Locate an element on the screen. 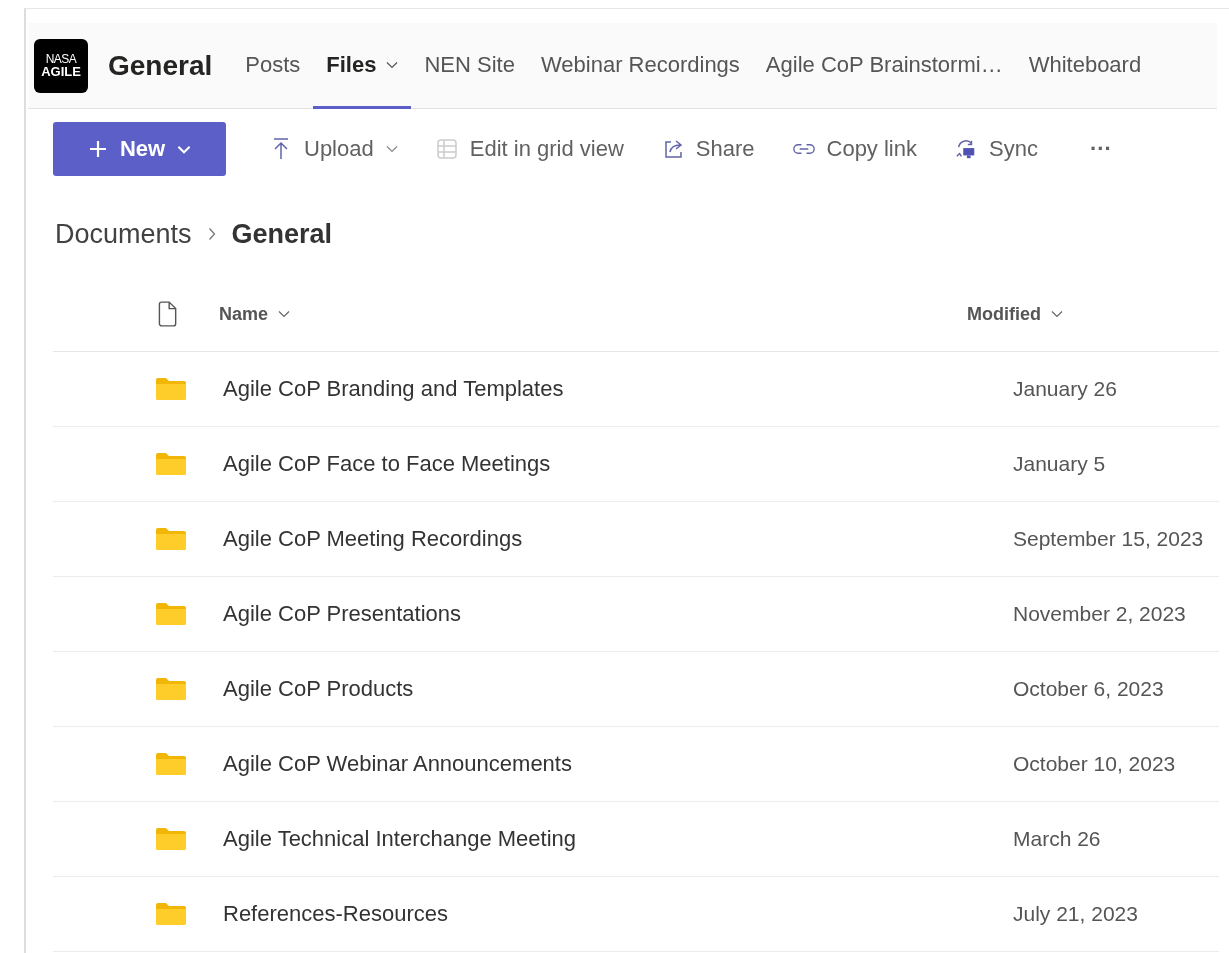  tab: NEN Site is located at coordinates (469, 66).